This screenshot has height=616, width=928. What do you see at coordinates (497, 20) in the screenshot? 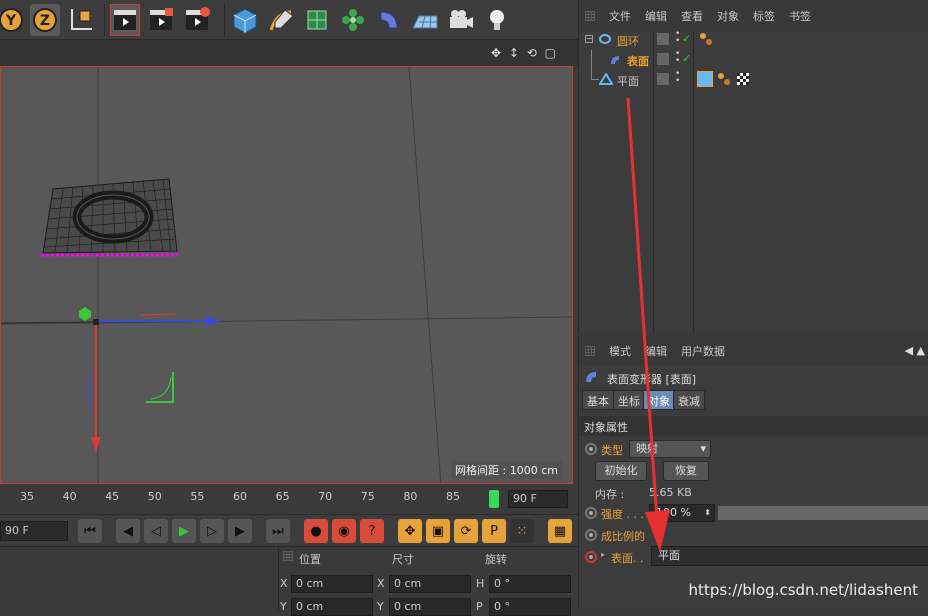
I see `light-icon` at bounding box center [497, 20].